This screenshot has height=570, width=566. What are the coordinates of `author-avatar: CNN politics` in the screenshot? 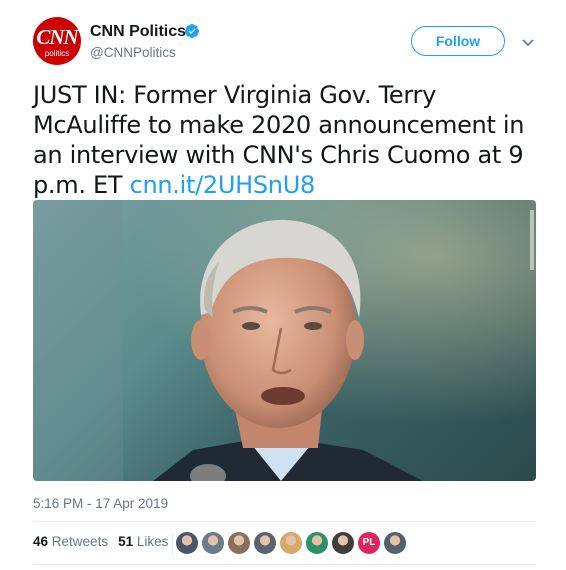 It's located at (57, 41).